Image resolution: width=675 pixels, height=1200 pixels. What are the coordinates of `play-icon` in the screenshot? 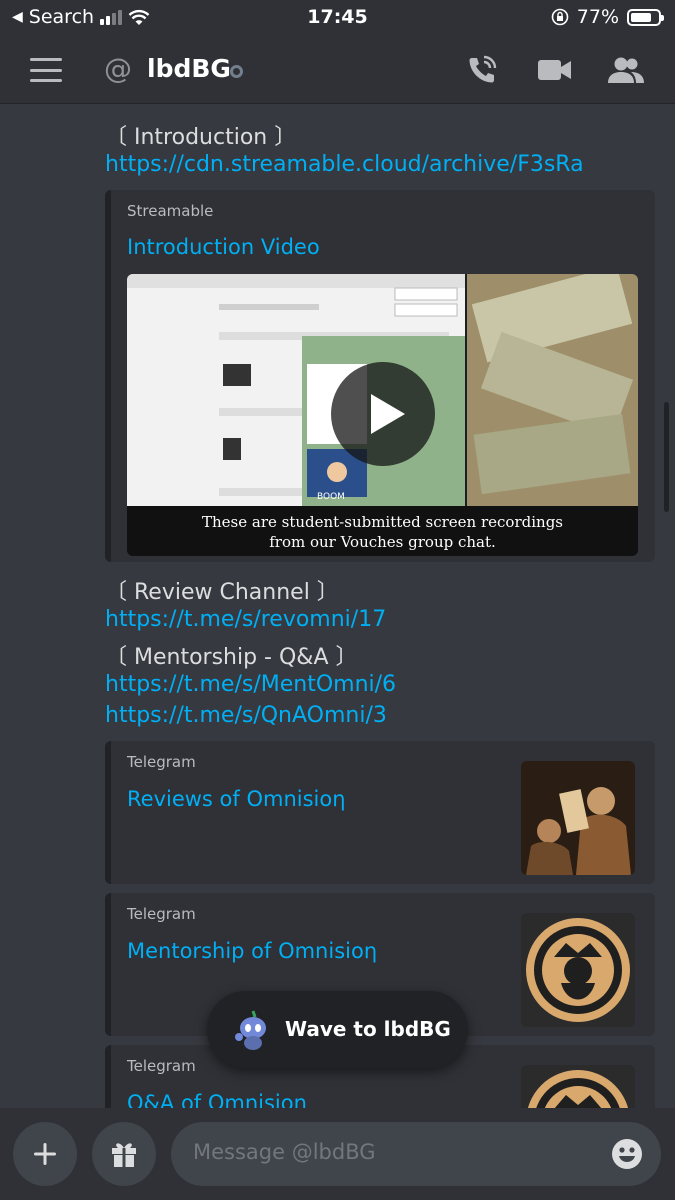 It's located at (383, 414).